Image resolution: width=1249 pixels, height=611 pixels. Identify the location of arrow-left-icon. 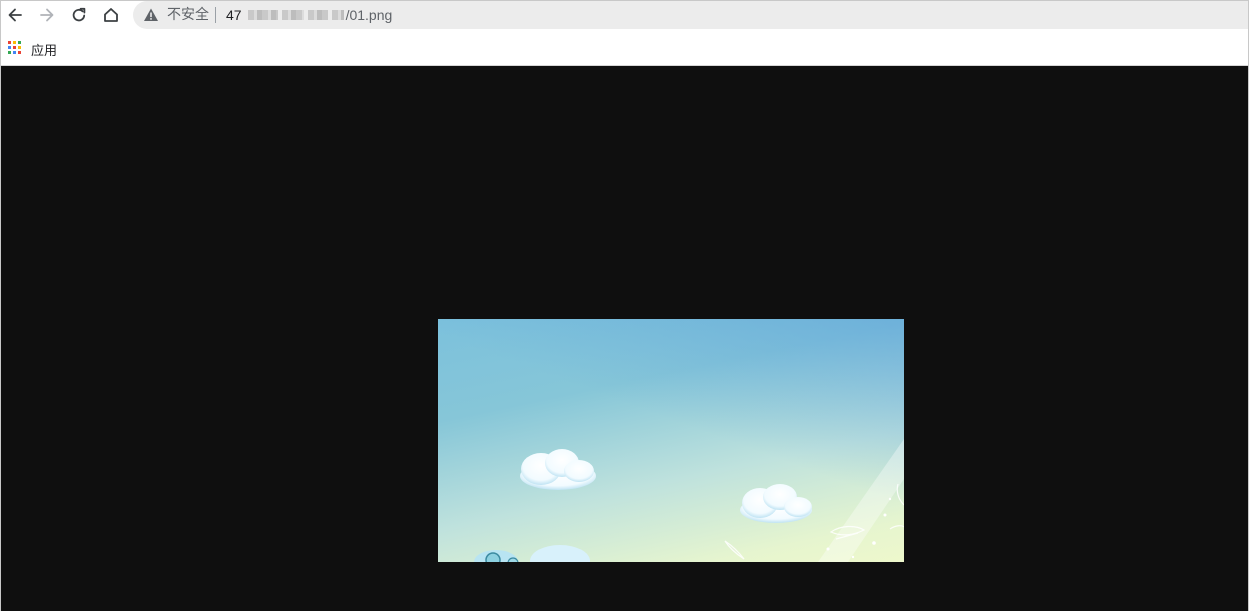
(15, 15).